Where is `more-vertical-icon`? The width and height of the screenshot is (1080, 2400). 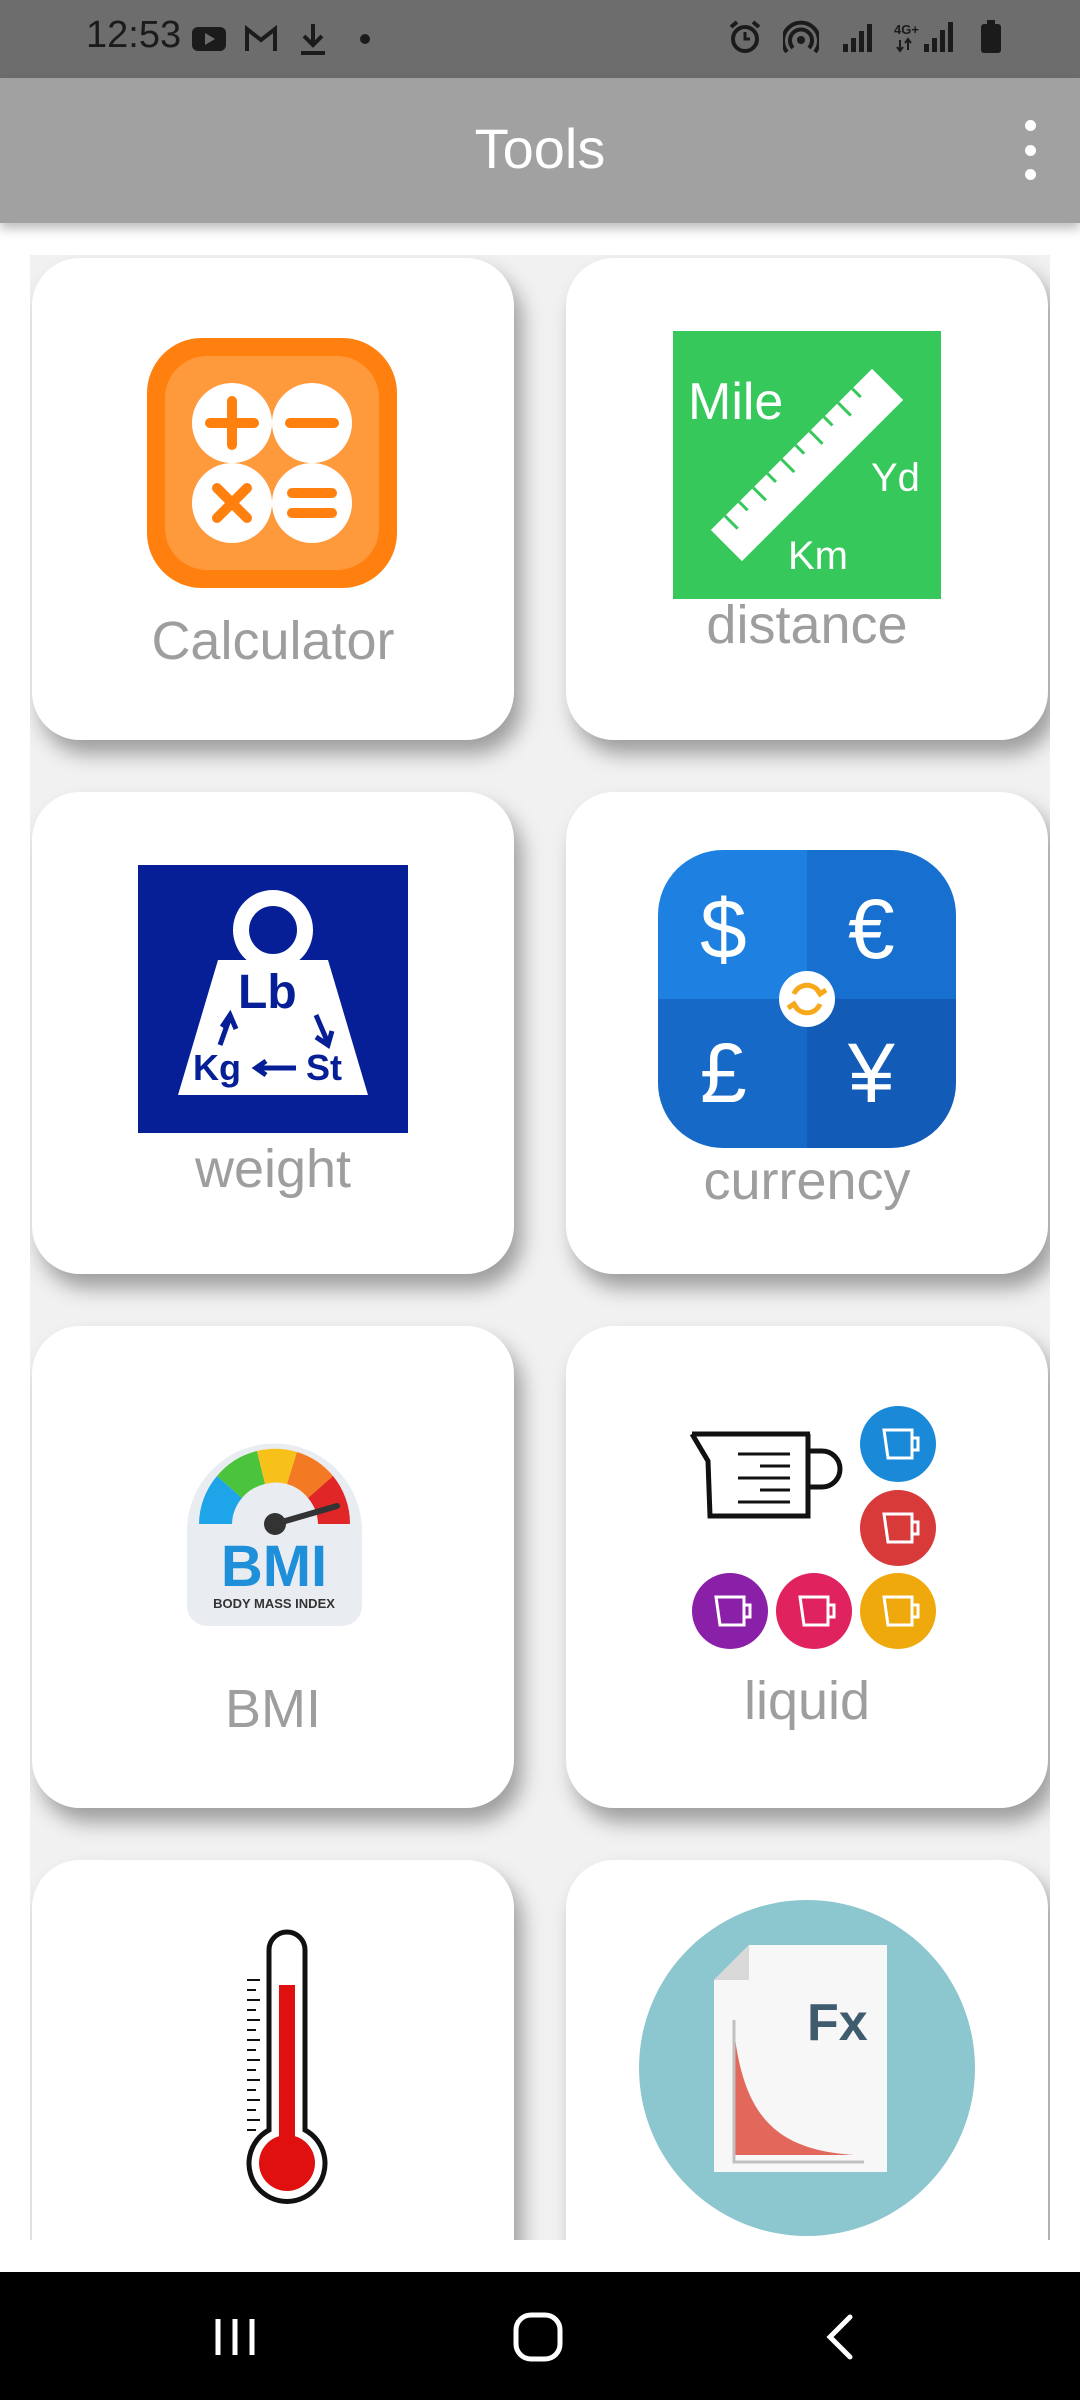
more-vertical-icon is located at coordinates (1030, 150).